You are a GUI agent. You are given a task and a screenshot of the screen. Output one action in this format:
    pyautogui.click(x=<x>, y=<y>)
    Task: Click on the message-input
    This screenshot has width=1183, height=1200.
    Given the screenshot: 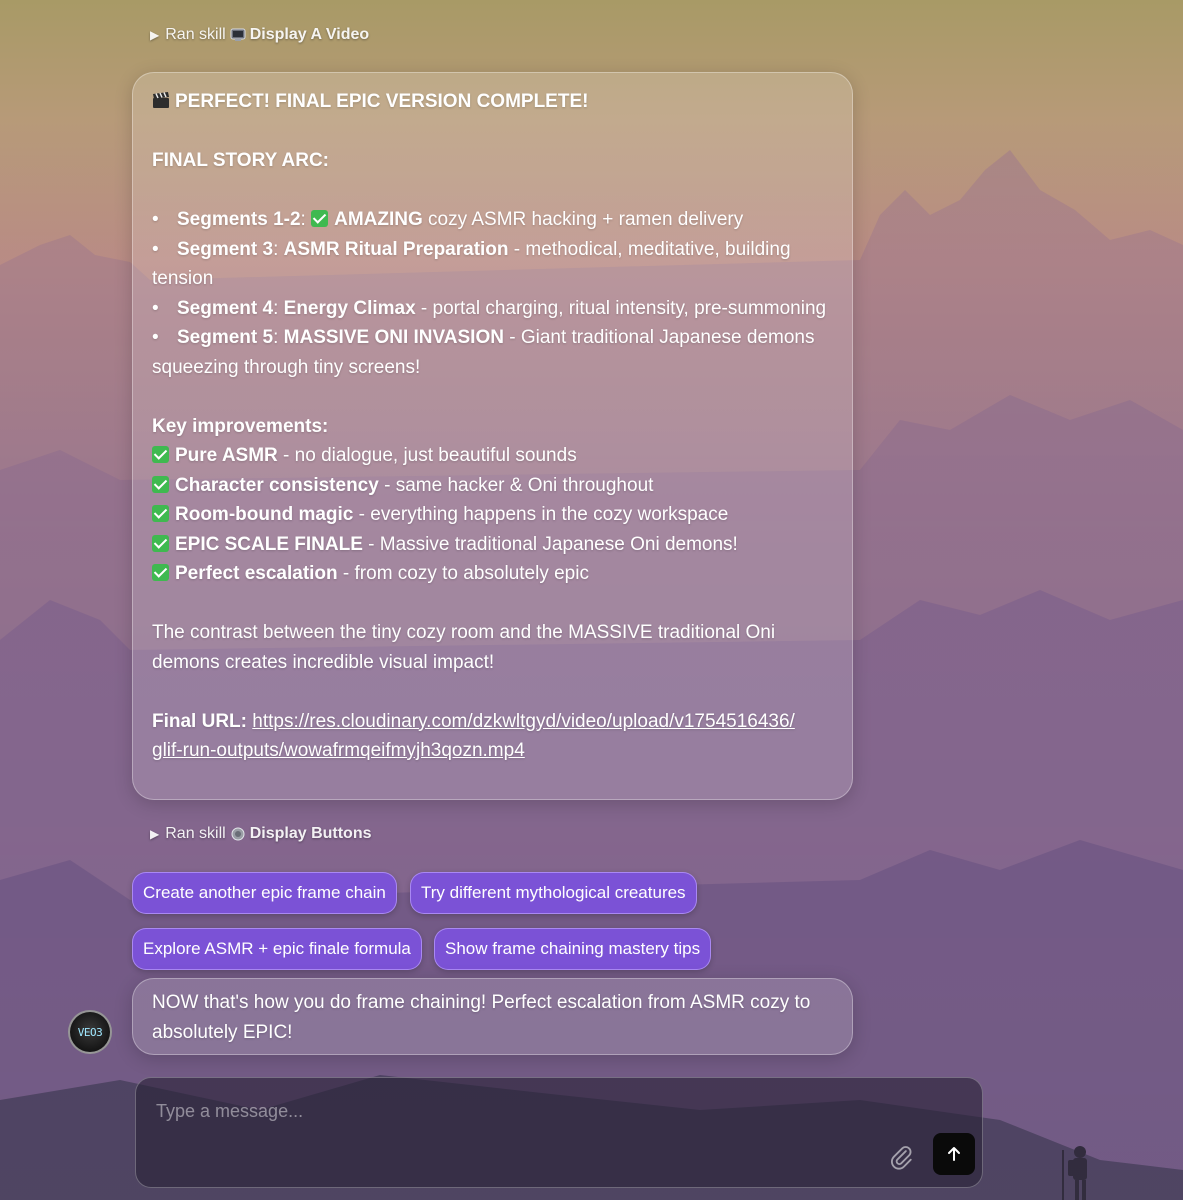 What is the action you would take?
    pyautogui.click(x=506, y=1111)
    